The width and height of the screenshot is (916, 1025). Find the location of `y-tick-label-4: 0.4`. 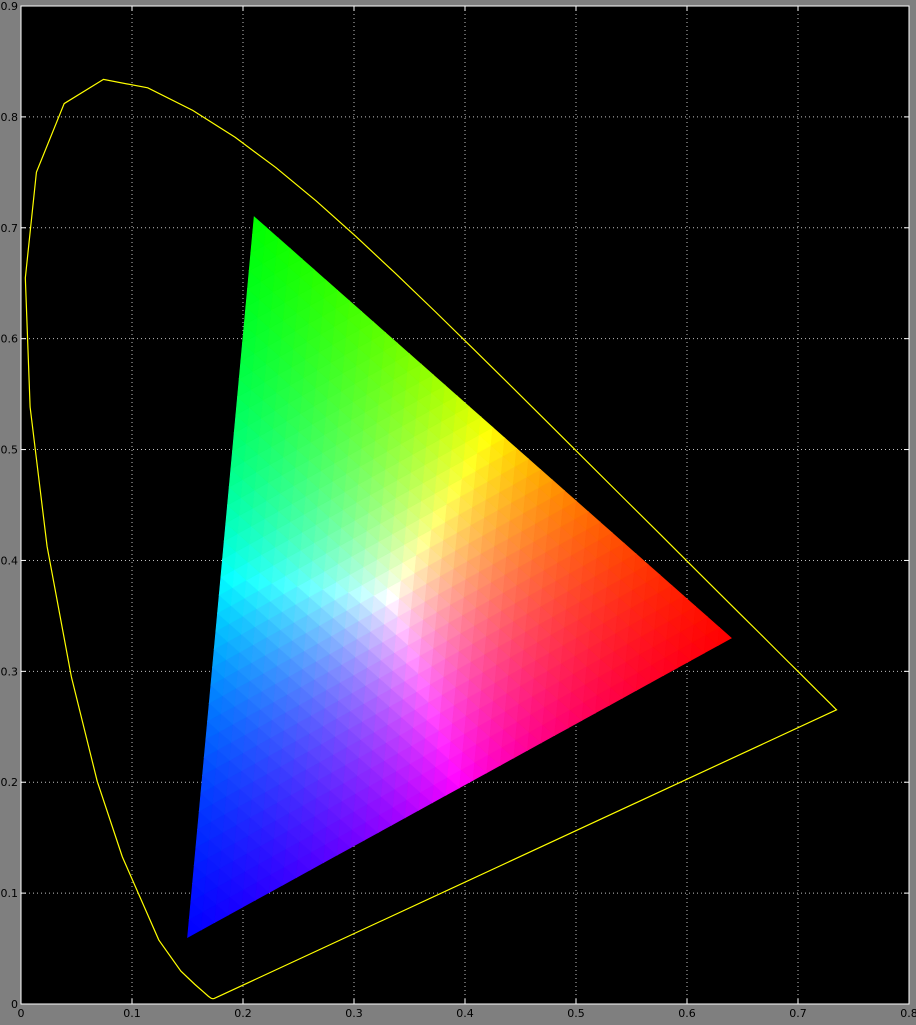

y-tick-label-4: 0.4 is located at coordinates (10, 560).